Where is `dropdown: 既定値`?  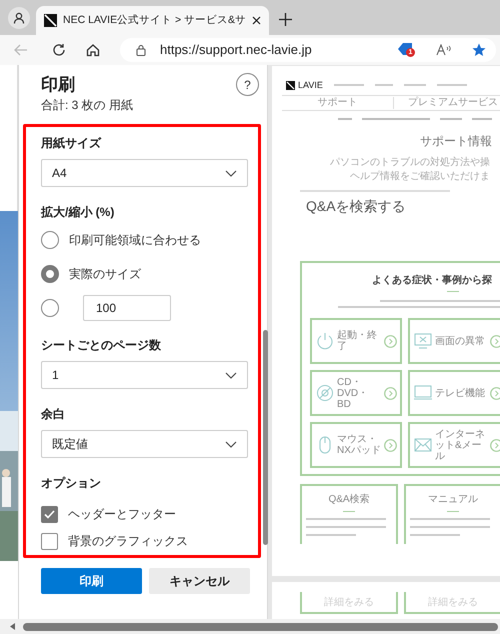 dropdown: 既定値 is located at coordinates (144, 444).